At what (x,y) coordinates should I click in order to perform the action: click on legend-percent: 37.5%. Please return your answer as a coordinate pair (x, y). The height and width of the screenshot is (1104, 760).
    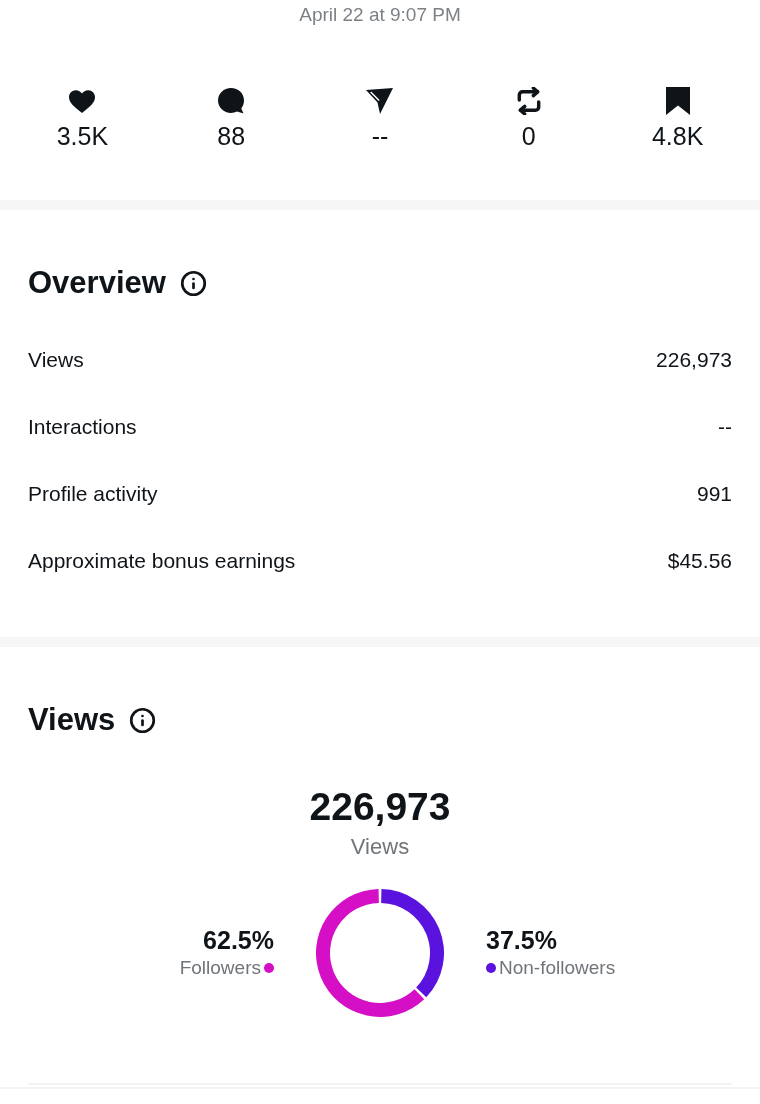
    Looking at the image, I should click on (521, 940).